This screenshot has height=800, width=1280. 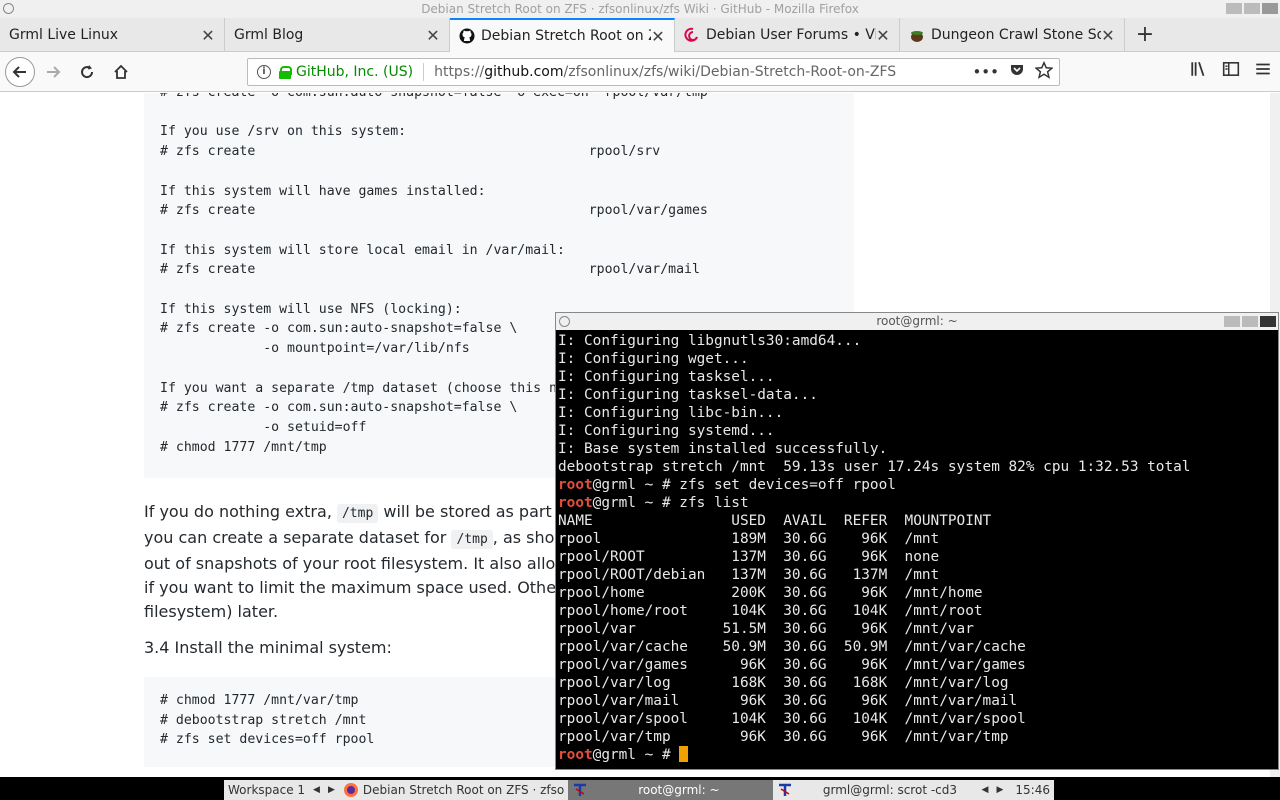 What do you see at coordinates (1263, 71) in the screenshot?
I see `hamburger-menu-icon` at bounding box center [1263, 71].